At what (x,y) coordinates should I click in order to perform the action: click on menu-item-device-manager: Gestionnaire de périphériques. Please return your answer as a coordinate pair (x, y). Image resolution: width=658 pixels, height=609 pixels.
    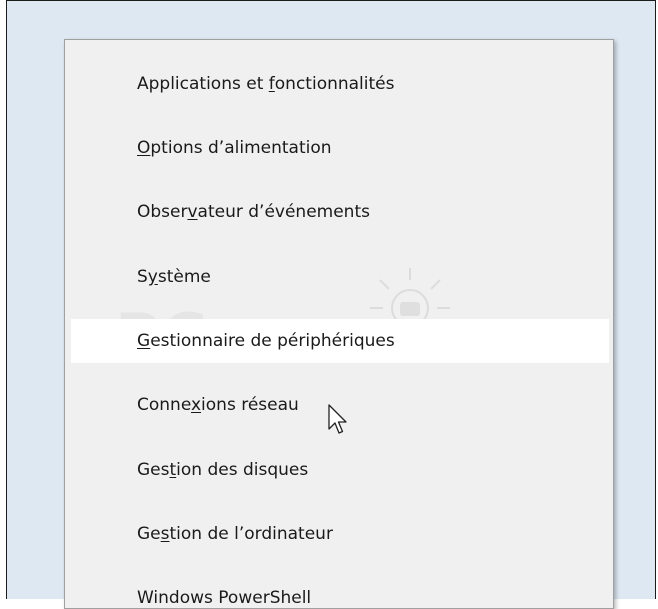
    Looking at the image, I should click on (340, 341).